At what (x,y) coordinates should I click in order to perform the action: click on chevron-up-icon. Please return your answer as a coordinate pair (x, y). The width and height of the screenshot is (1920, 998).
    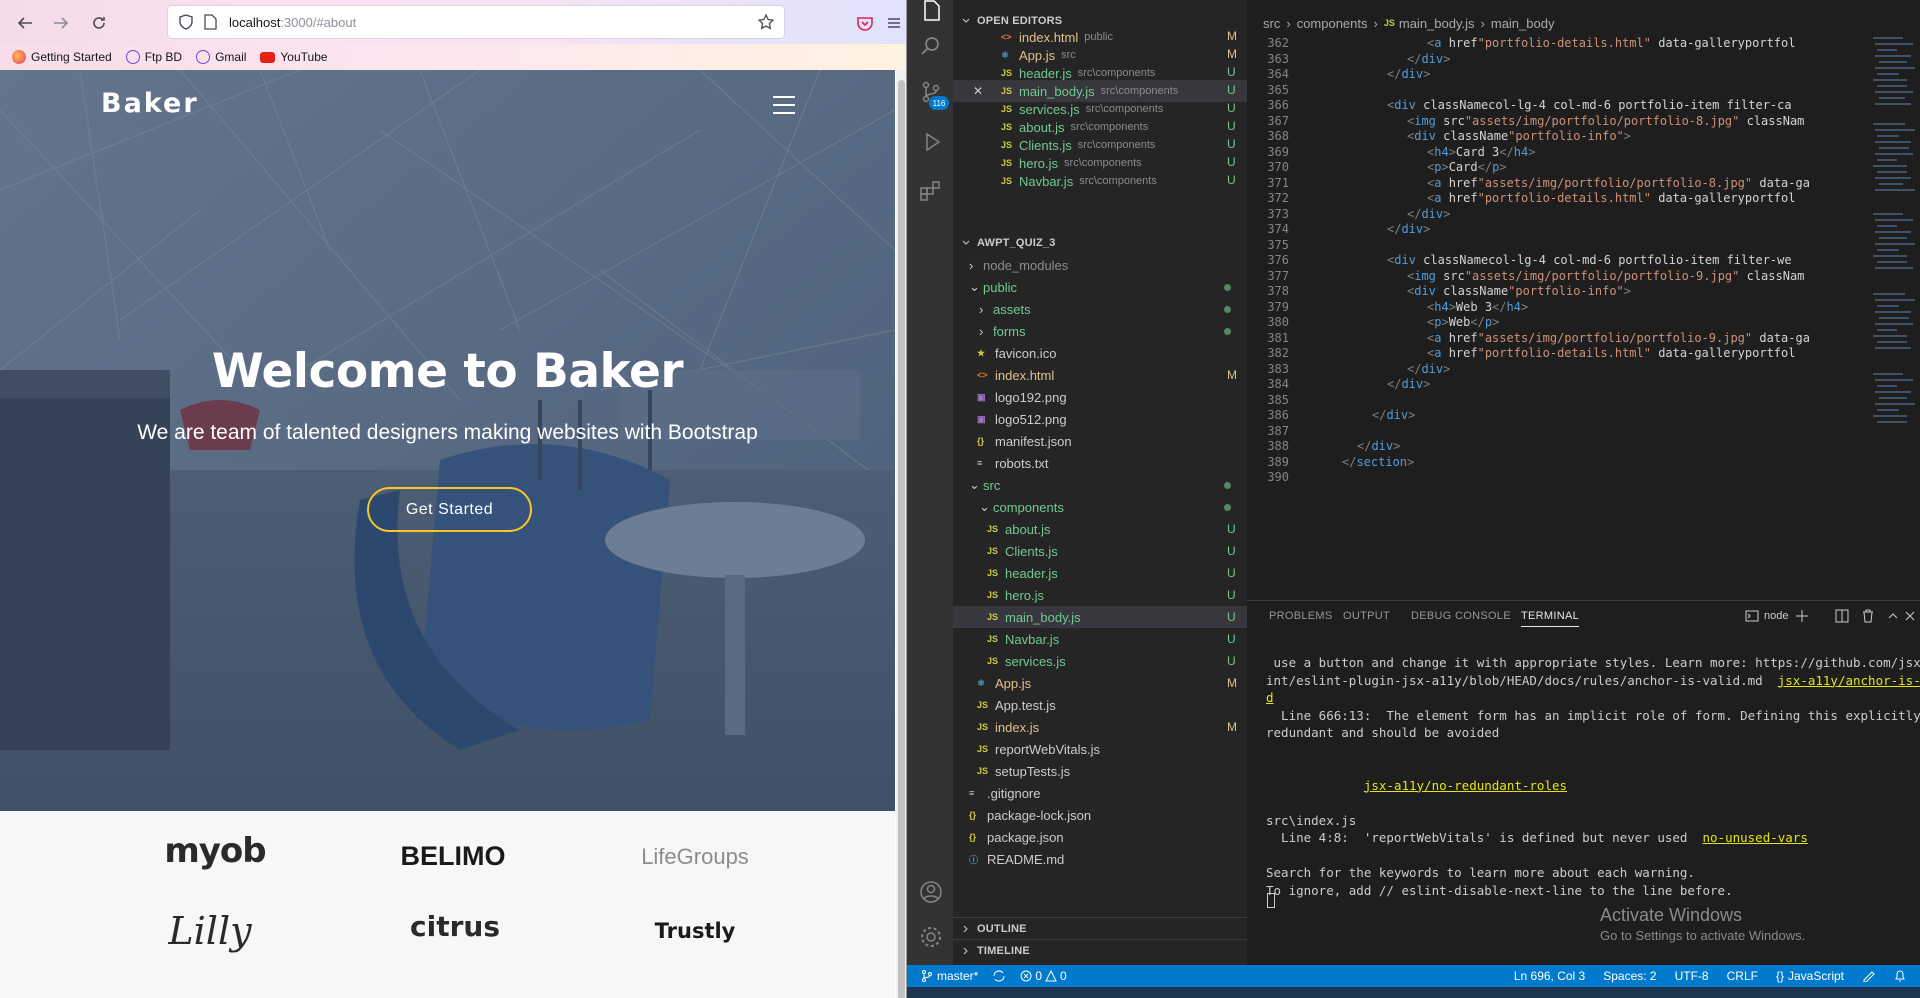
    Looking at the image, I should click on (1893, 616).